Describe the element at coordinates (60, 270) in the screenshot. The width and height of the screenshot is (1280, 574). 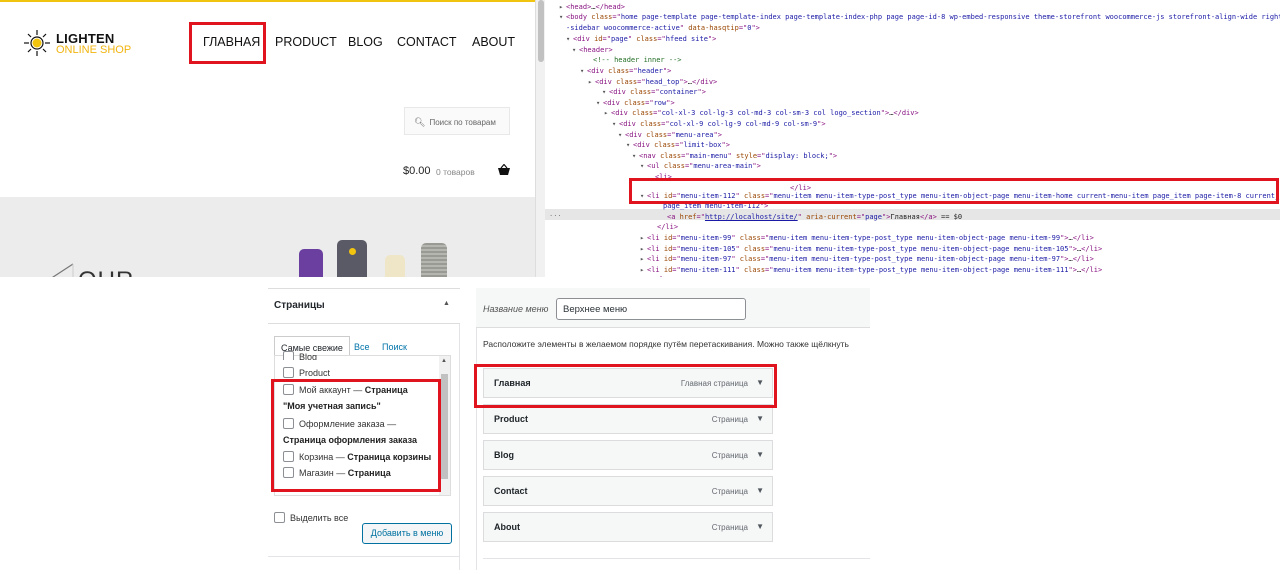
I see `slider-prev-arrow-icon` at that location.